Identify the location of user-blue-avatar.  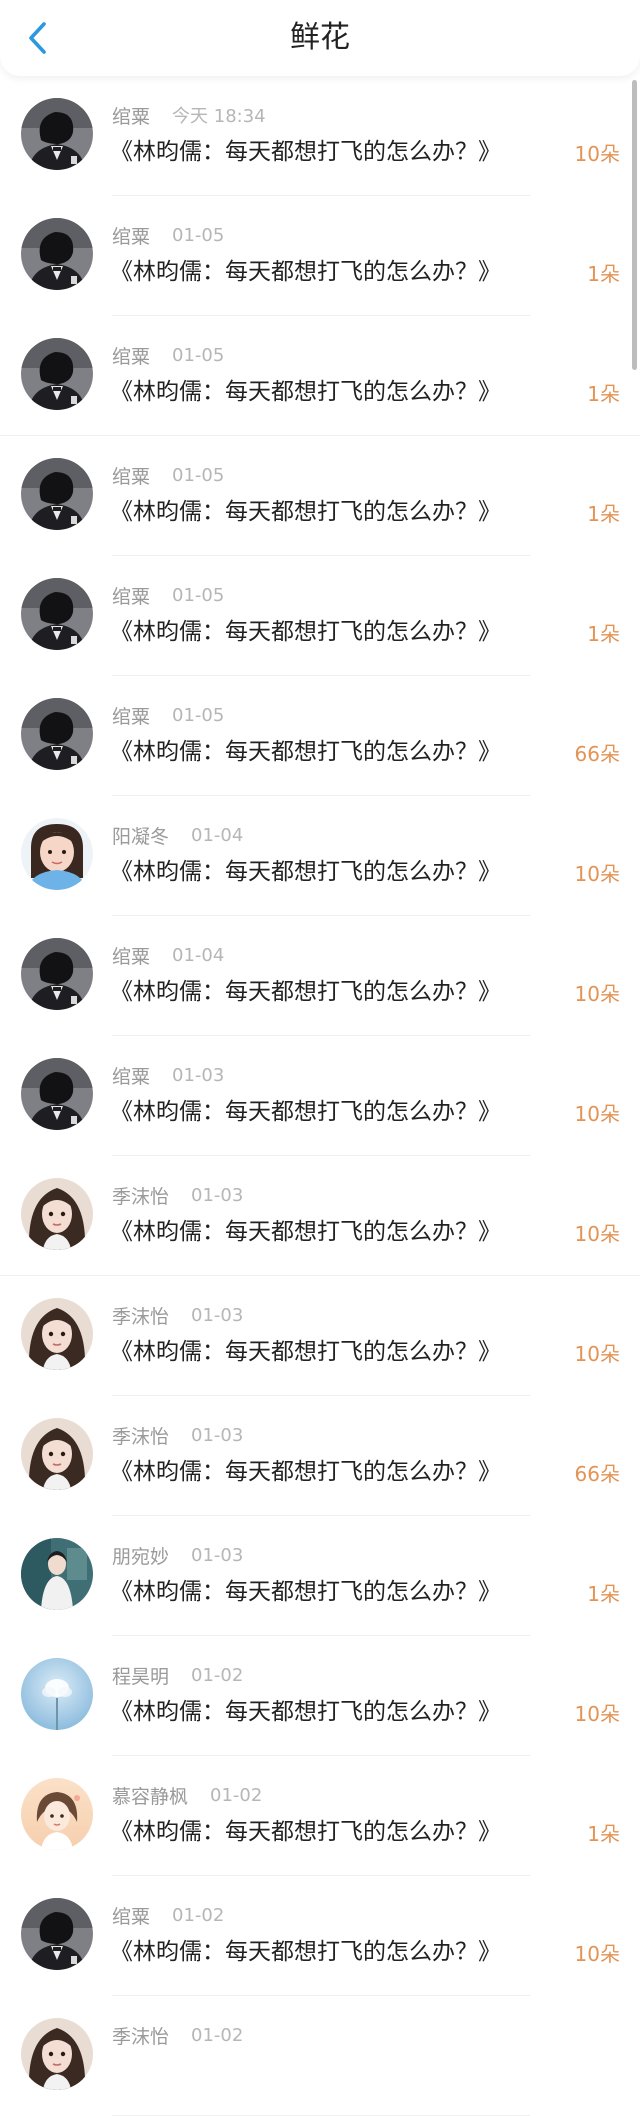
(57, 854).